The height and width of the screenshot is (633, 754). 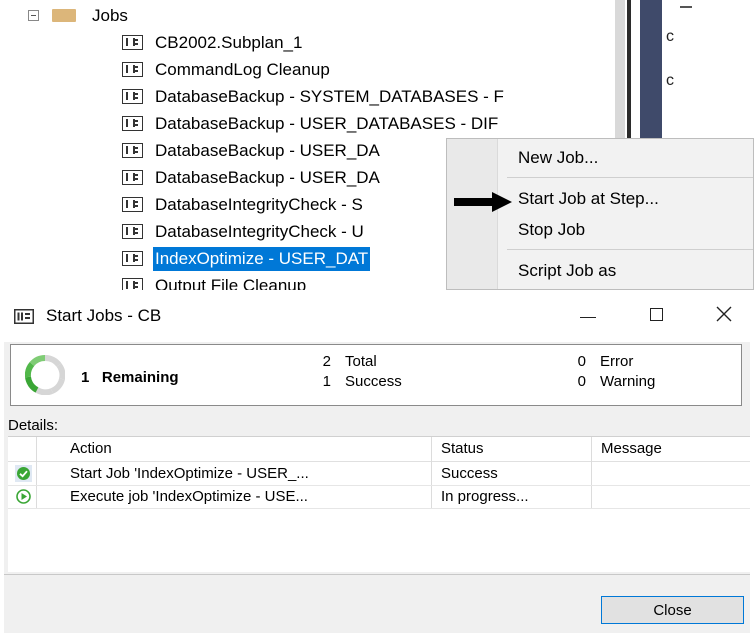 What do you see at coordinates (327, 123) in the screenshot?
I see `tree-node-label: DatabaseBackup - USER_DATABASES - DIF` at bounding box center [327, 123].